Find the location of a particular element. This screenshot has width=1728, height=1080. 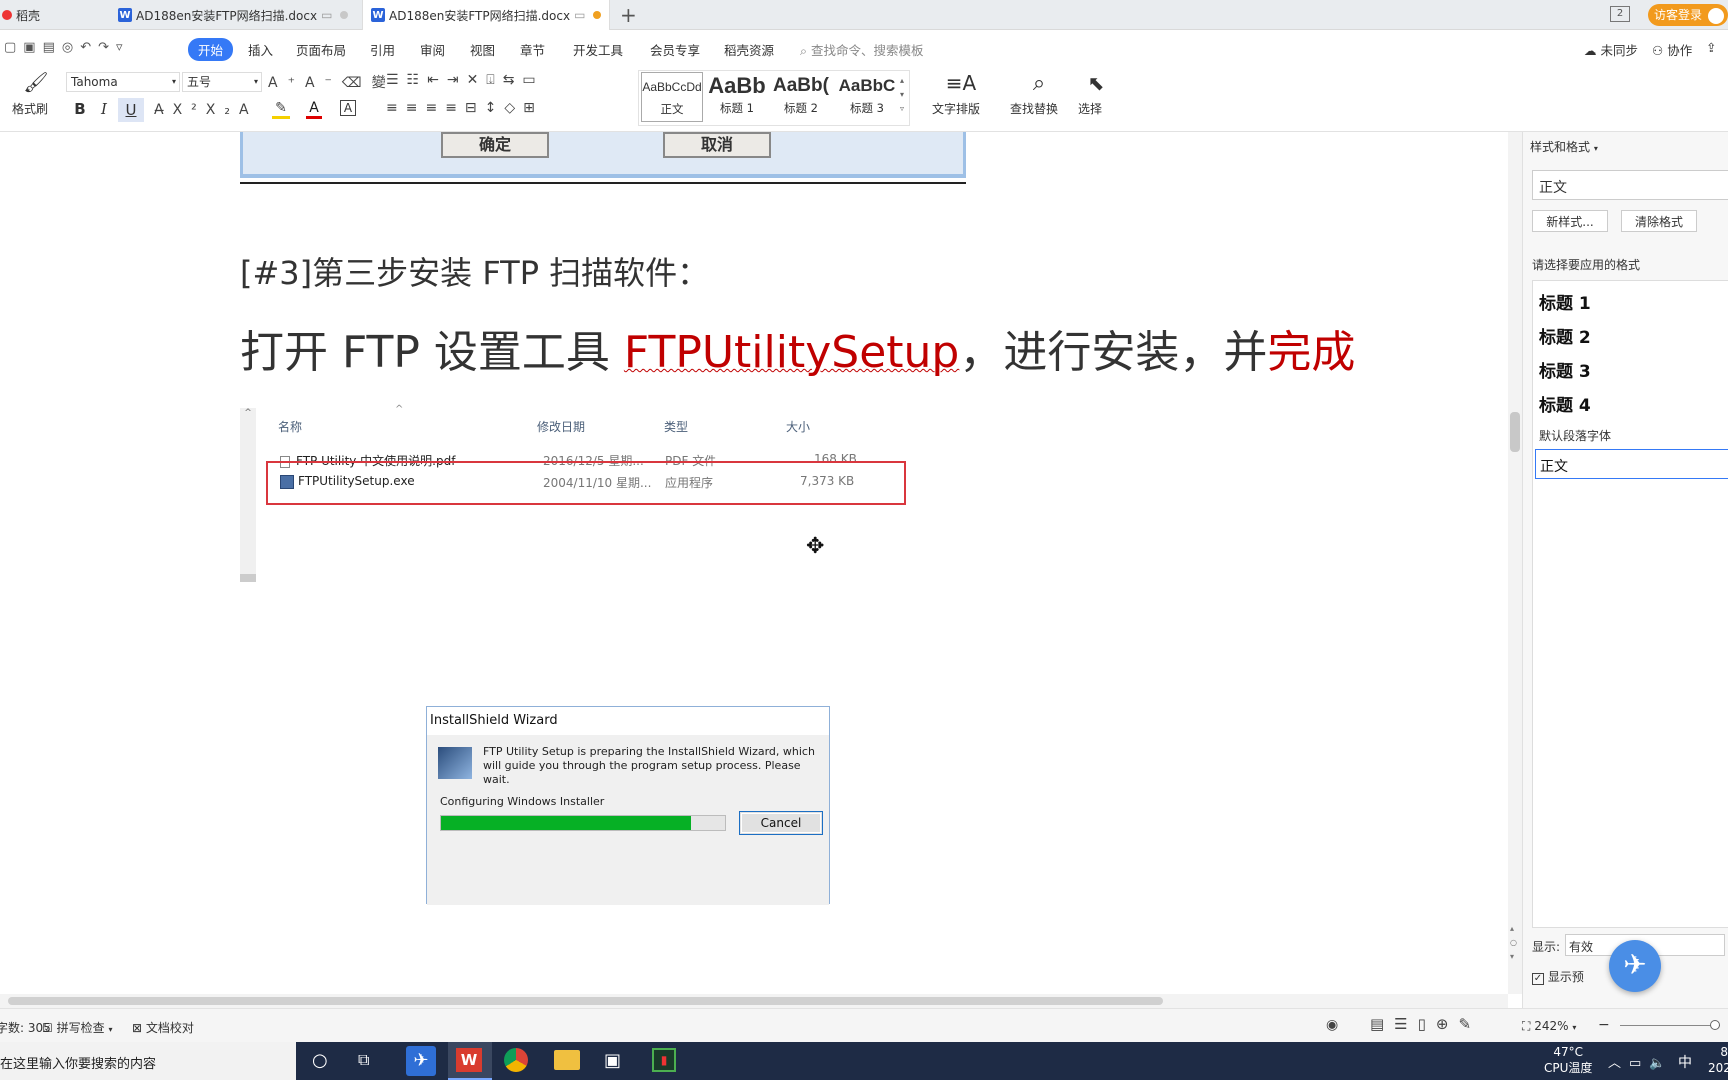

wps-icon: W is located at coordinates (469, 1060).